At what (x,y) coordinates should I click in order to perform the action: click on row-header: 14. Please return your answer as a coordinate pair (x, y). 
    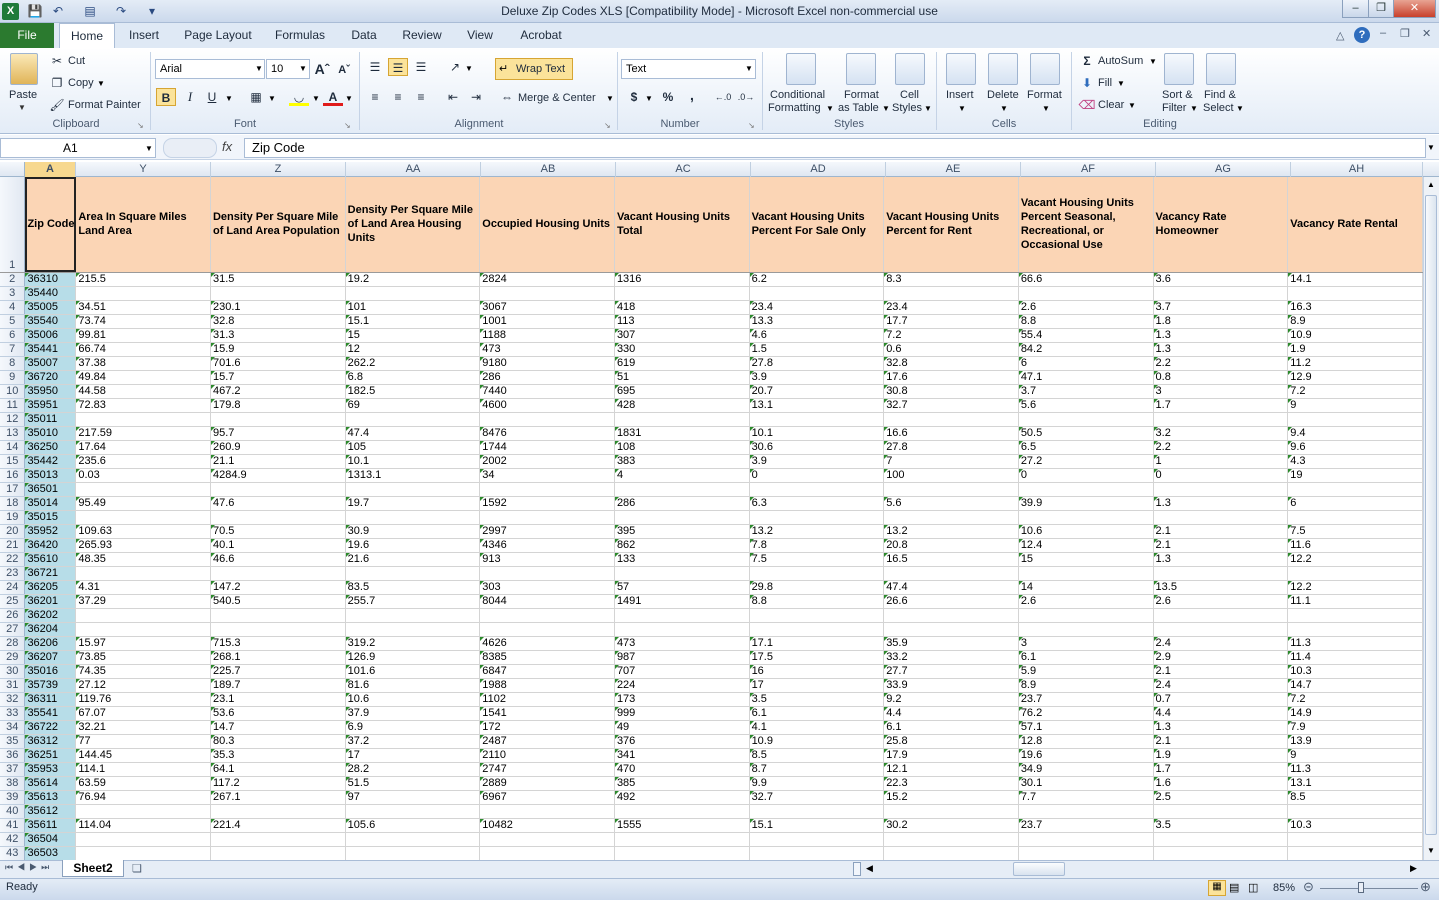
    Looking at the image, I should click on (13, 447).